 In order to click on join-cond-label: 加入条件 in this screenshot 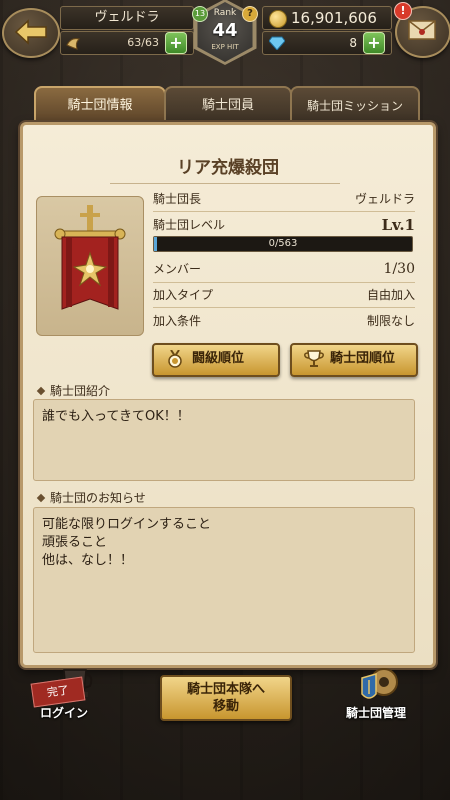, I will do `click(177, 321)`.